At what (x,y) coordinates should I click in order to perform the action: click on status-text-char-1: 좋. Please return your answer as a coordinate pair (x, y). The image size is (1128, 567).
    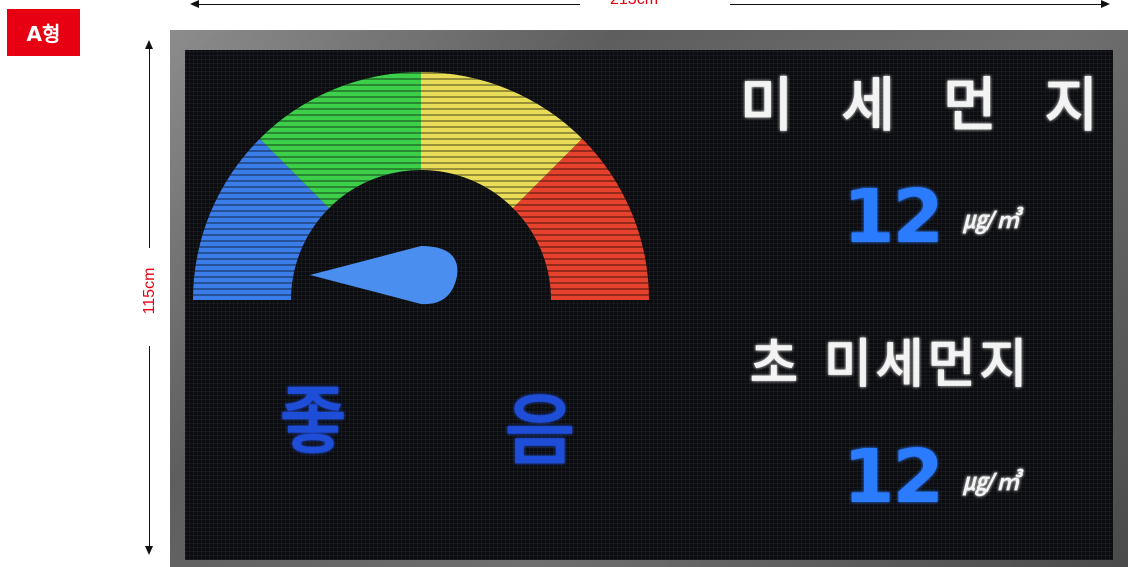
    Looking at the image, I should click on (313, 421).